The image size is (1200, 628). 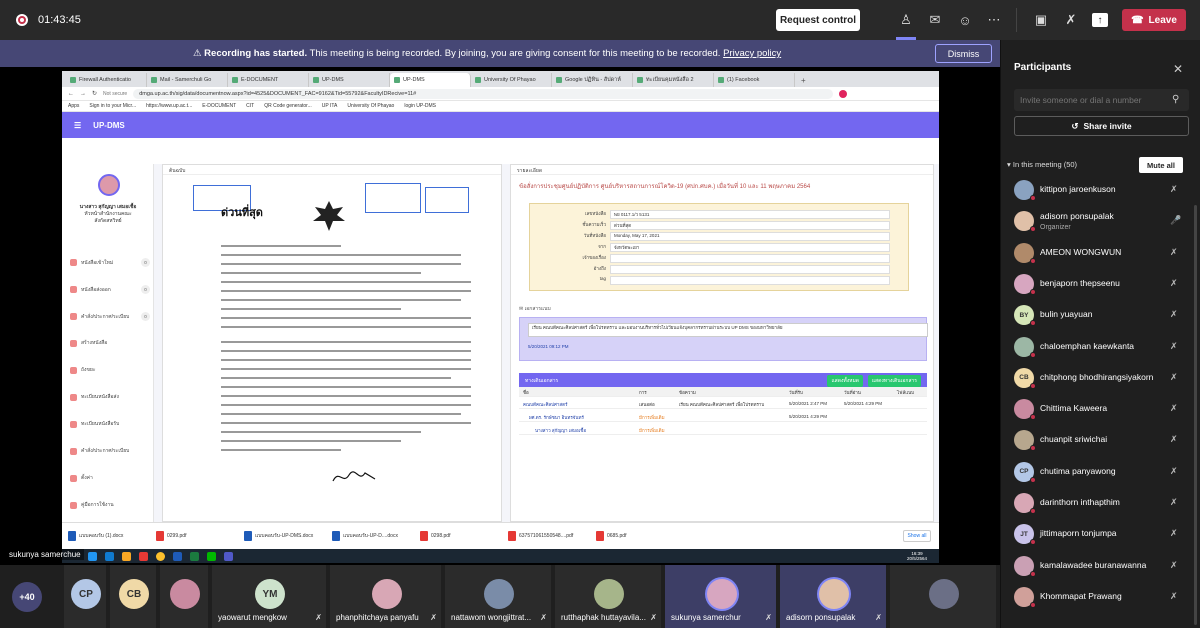 What do you see at coordinates (110, 478) in the screenshot?
I see `dms-menu-item: ตั้งค่า` at bounding box center [110, 478].